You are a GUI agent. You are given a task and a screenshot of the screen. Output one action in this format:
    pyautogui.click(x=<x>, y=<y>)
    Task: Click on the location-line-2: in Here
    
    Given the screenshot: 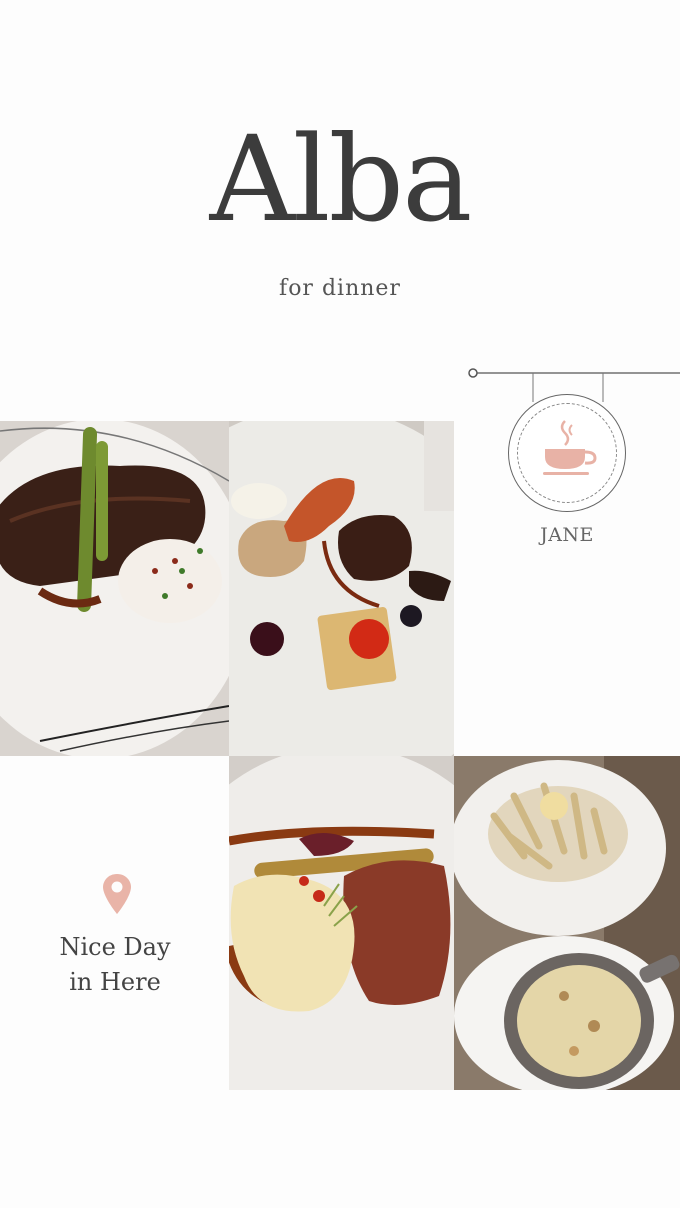 What is the action you would take?
    pyautogui.click(x=115, y=982)
    